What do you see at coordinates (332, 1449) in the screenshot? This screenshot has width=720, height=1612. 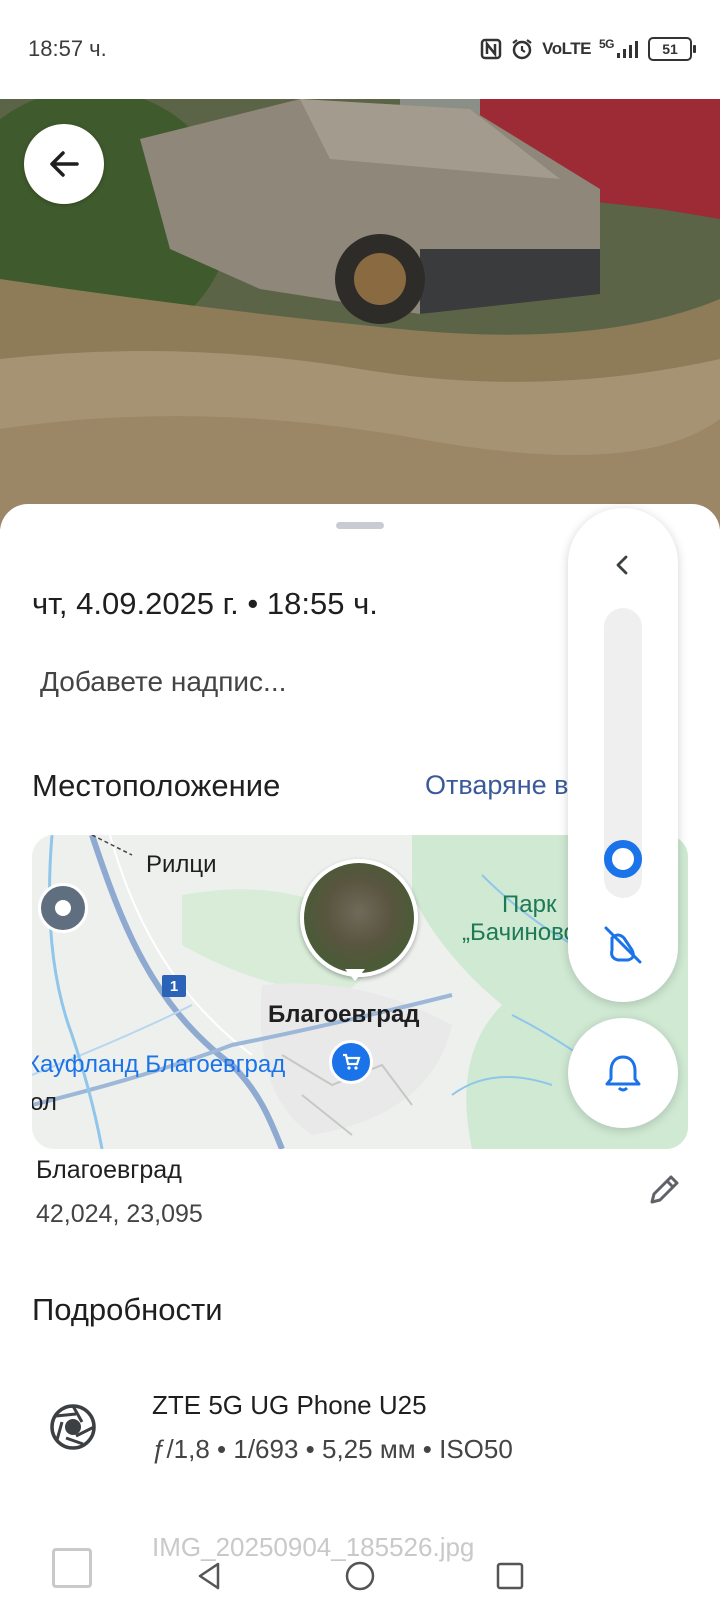 I see `camera-specs: ƒ/1,8 • 1/693 • 5,25 мм • ISO50` at bounding box center [332, 1449].